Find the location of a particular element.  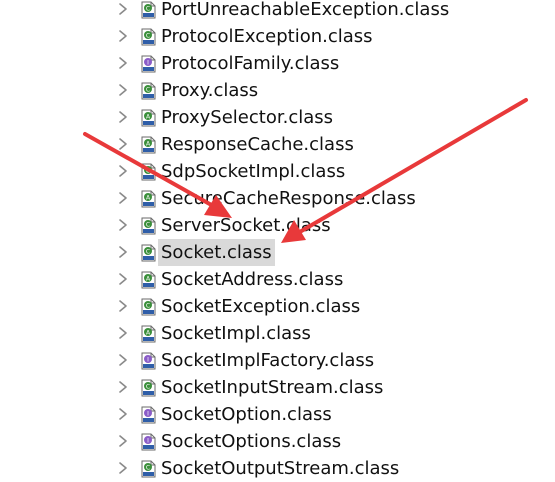

tree-row: C Proxy.class is located at coordinates (277, 90).